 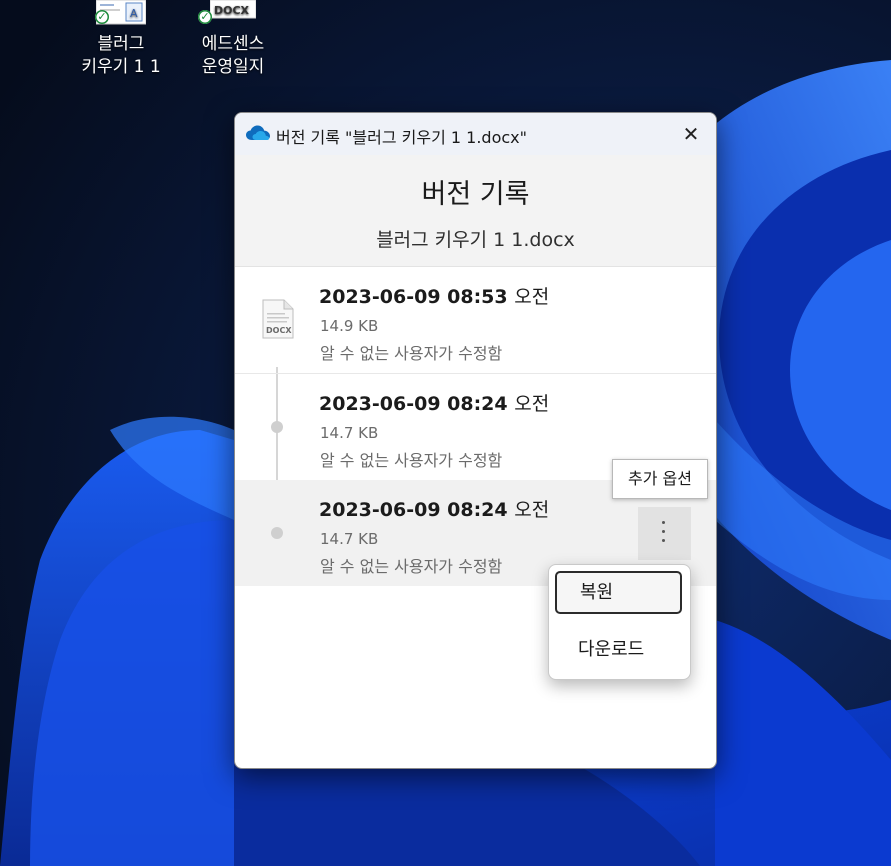 I want to click on close-button: ✕, so click(x=691, y=134).